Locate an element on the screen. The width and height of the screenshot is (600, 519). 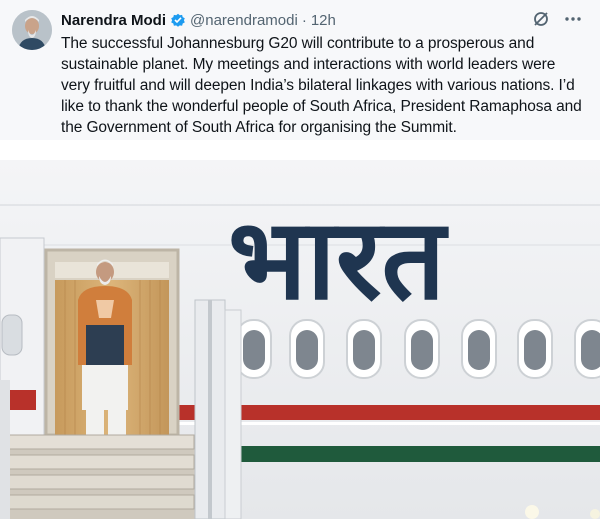
aircraft-lettering: भारत is located at coordinates (339, 260).